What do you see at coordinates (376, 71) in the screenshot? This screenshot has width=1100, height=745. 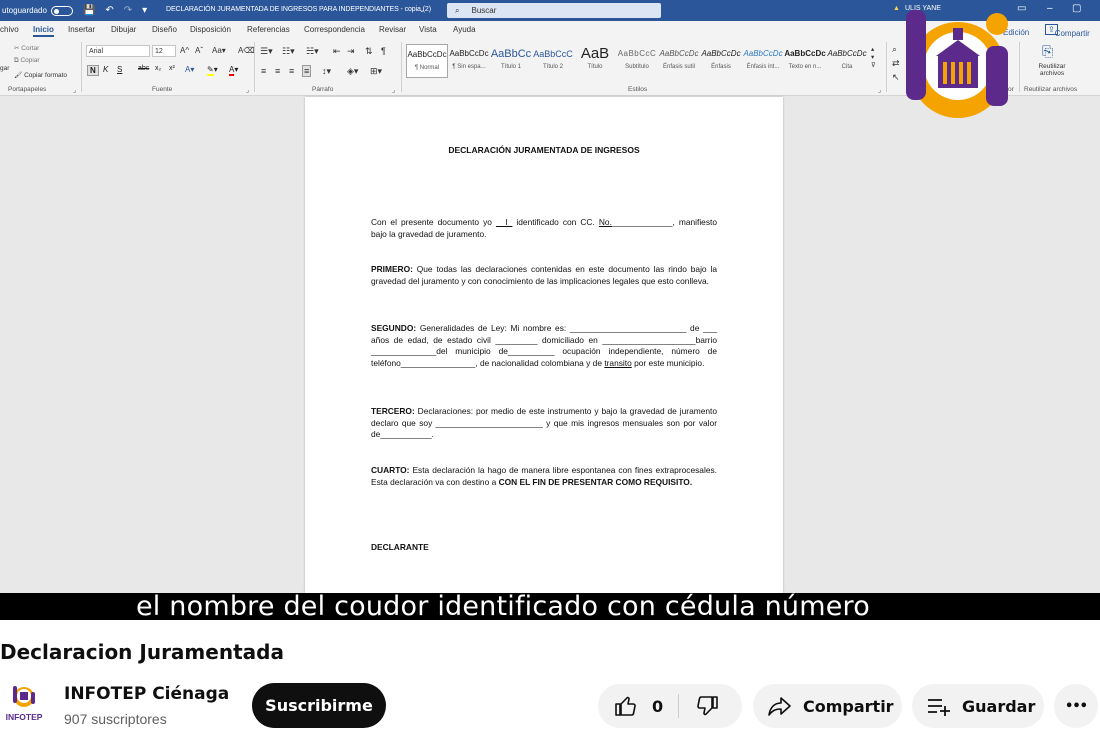 I see `borders-icon: ⊞▾` at bounding box center [376, 71].